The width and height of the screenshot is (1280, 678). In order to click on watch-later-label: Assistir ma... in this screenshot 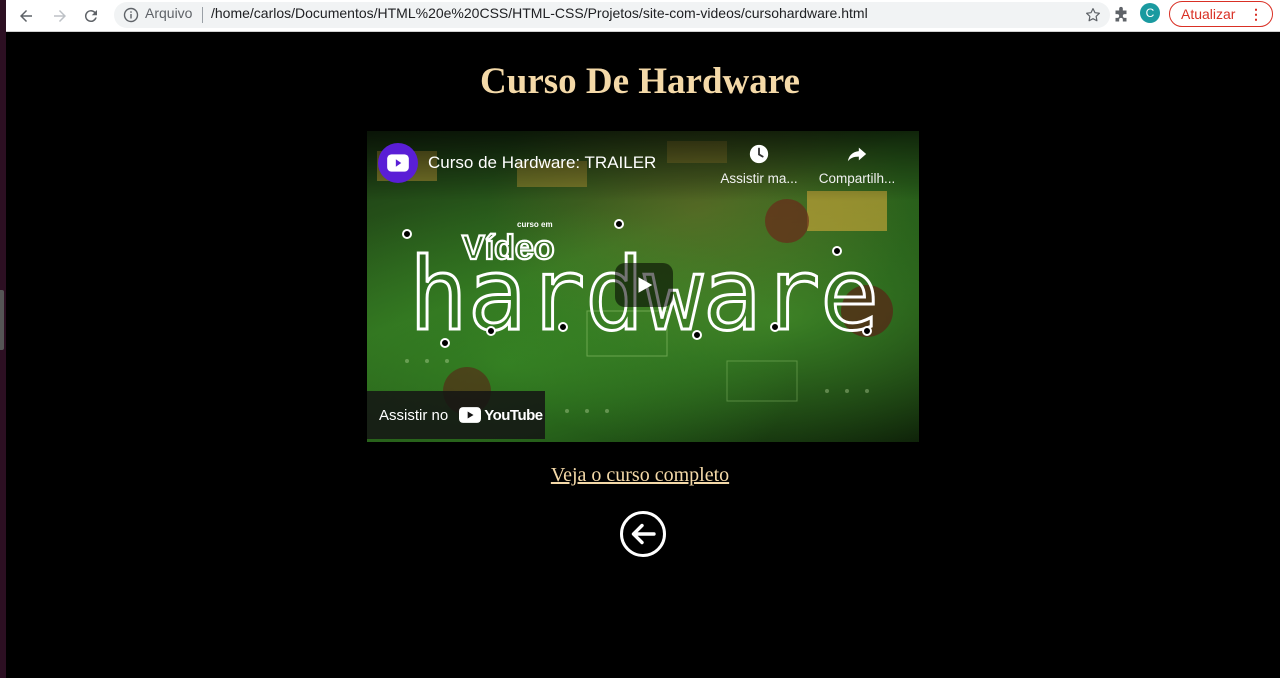, I will do `click(759, 178)`.